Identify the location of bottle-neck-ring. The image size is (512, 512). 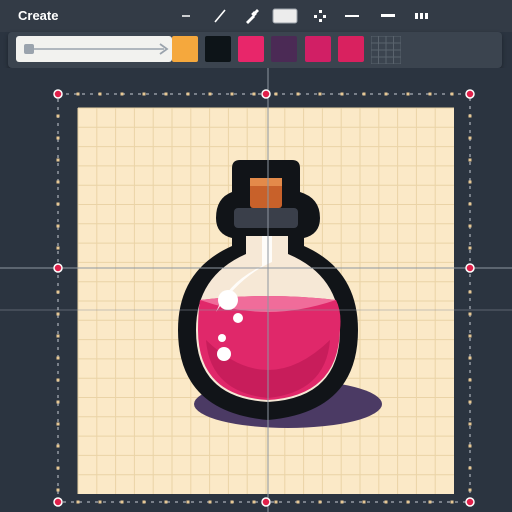
(266, 218).